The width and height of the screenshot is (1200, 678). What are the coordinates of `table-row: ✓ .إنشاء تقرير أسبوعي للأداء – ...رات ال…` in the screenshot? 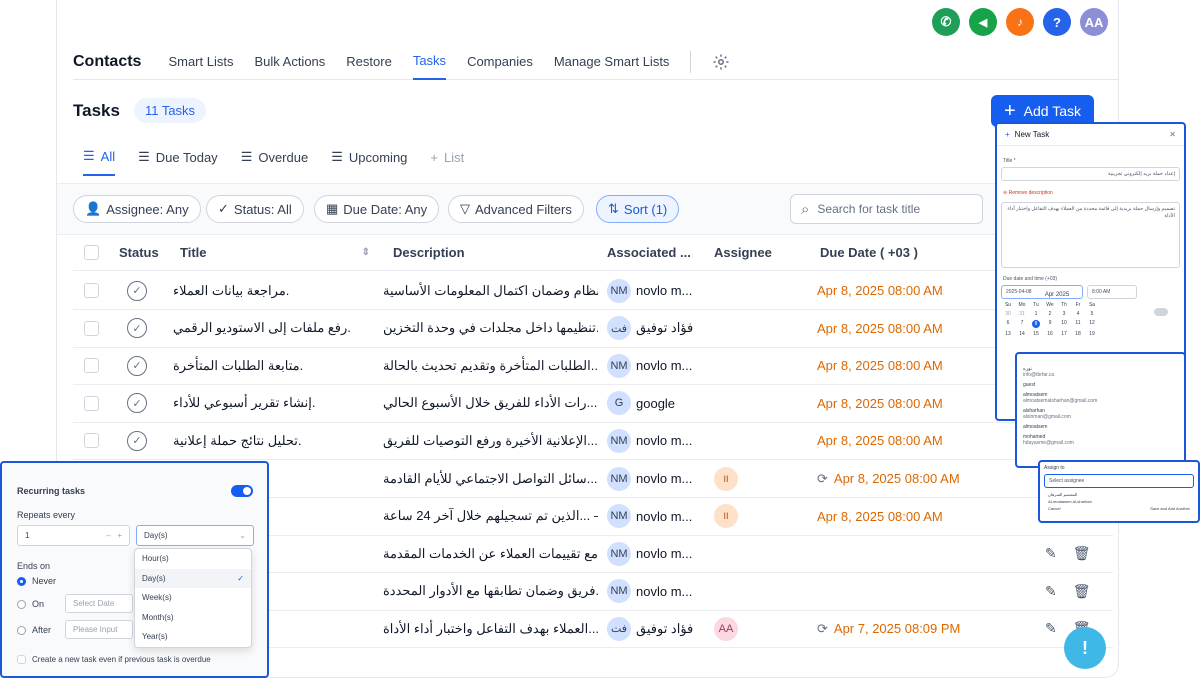 It's located at (593, 404).